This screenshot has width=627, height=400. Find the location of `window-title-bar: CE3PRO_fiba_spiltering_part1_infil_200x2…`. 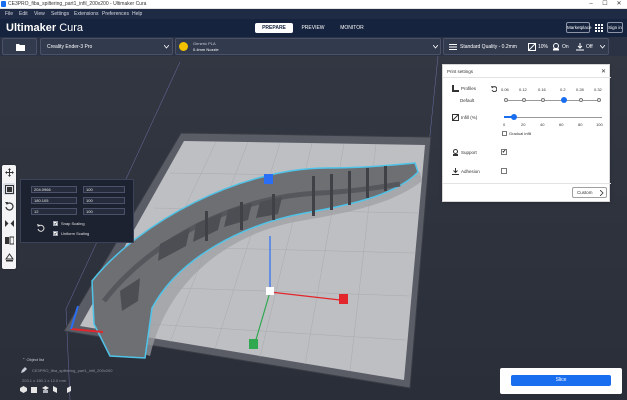

window-title-bar: CE3PRO_fiba_spiltering_part1_infil_200x2… is located at coordinates (313, 4).